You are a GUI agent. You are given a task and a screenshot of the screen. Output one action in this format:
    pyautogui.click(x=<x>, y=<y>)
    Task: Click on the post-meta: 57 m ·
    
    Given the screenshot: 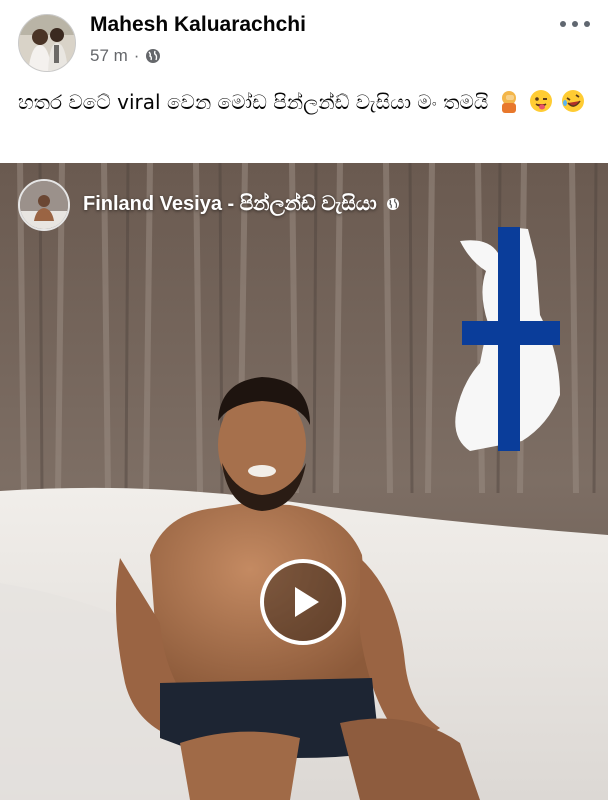 What is the action you would take?
    pyautogui.click(x=125, y=56)
    